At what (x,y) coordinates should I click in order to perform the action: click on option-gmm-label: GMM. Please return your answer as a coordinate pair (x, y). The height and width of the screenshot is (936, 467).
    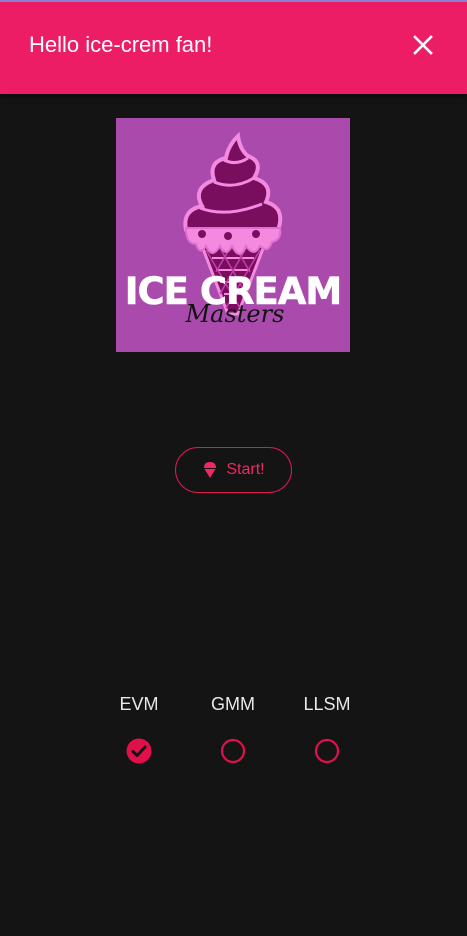
    Looking at the image, I should click on (233, 704).